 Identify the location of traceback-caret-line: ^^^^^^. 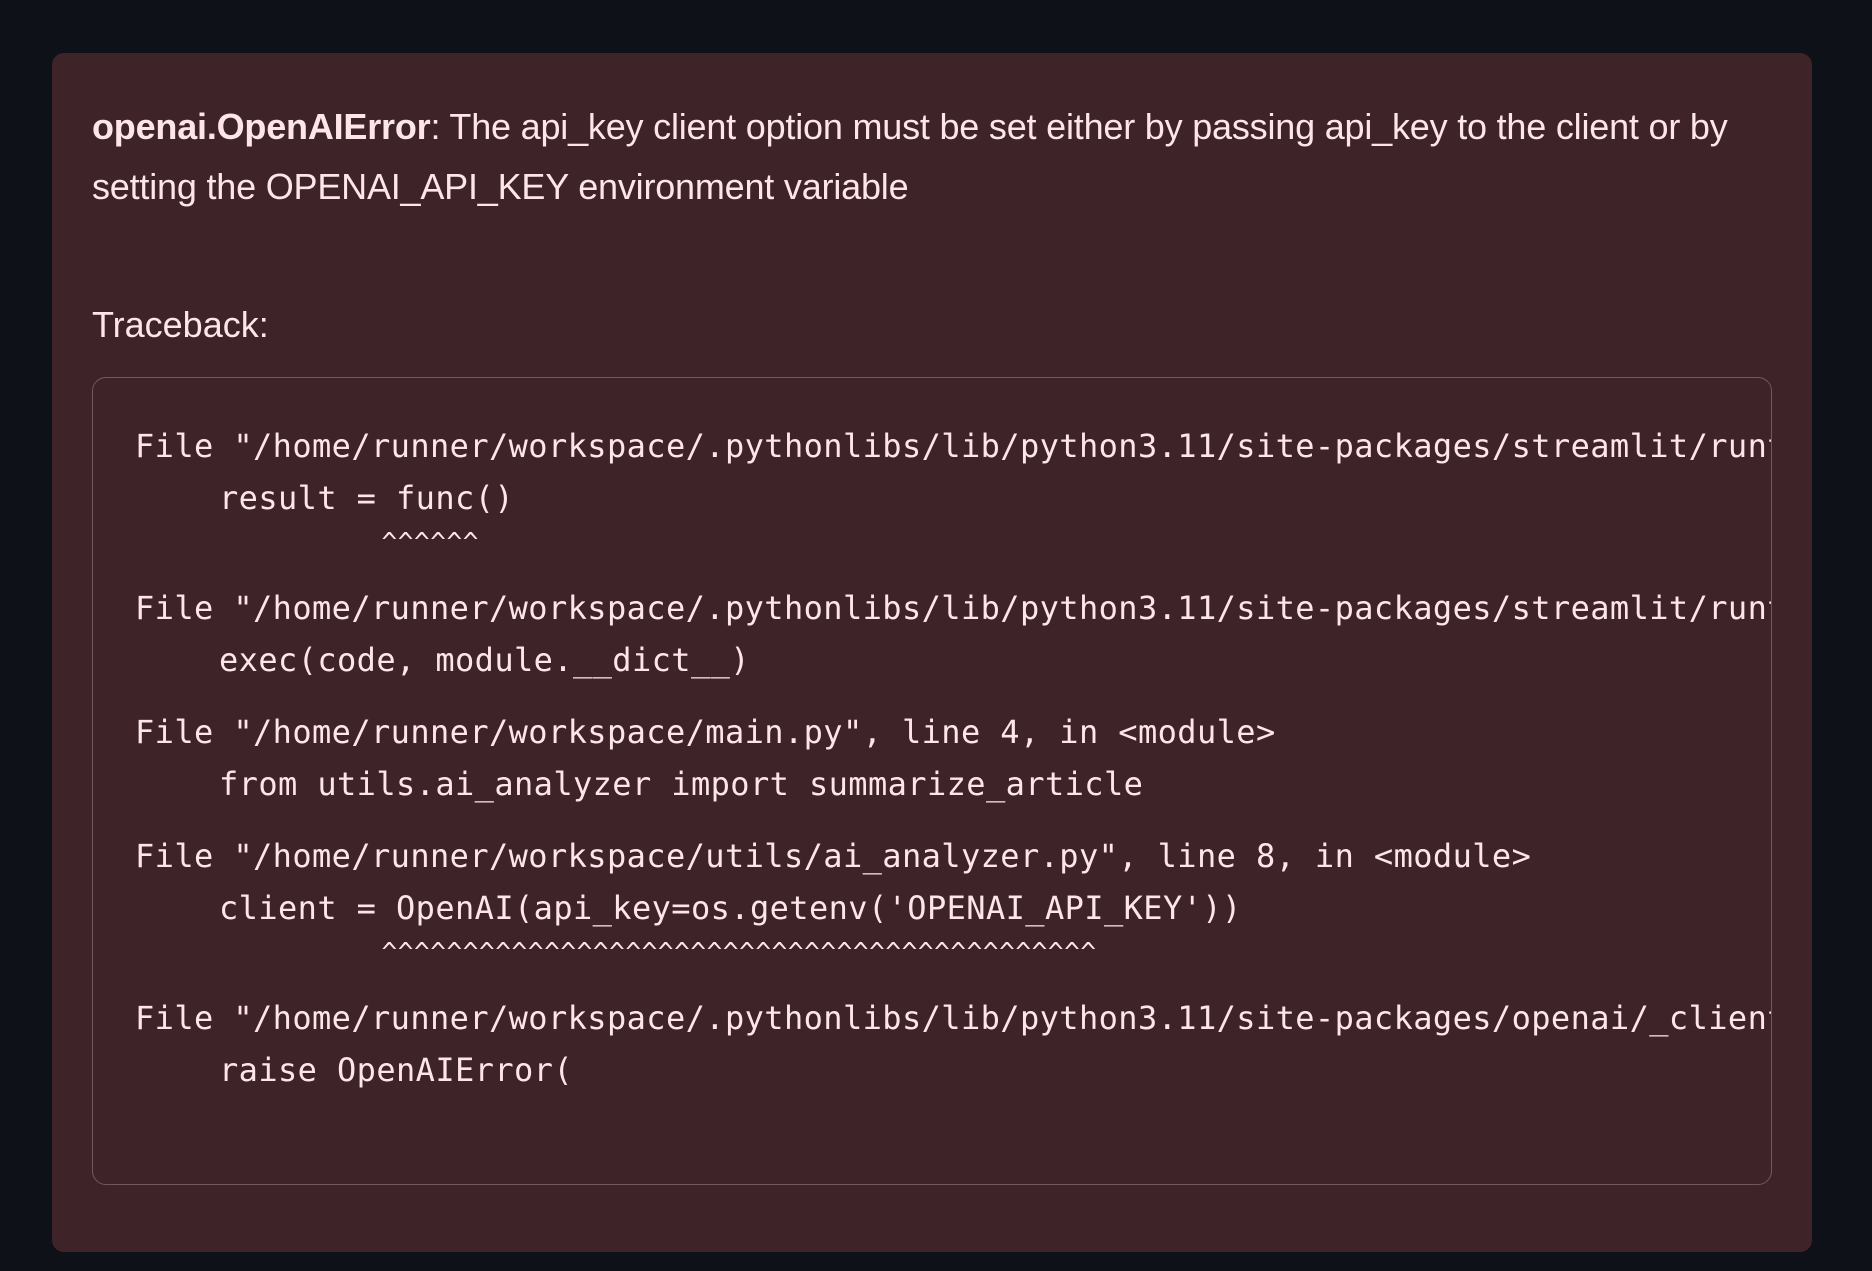
(349, 543).